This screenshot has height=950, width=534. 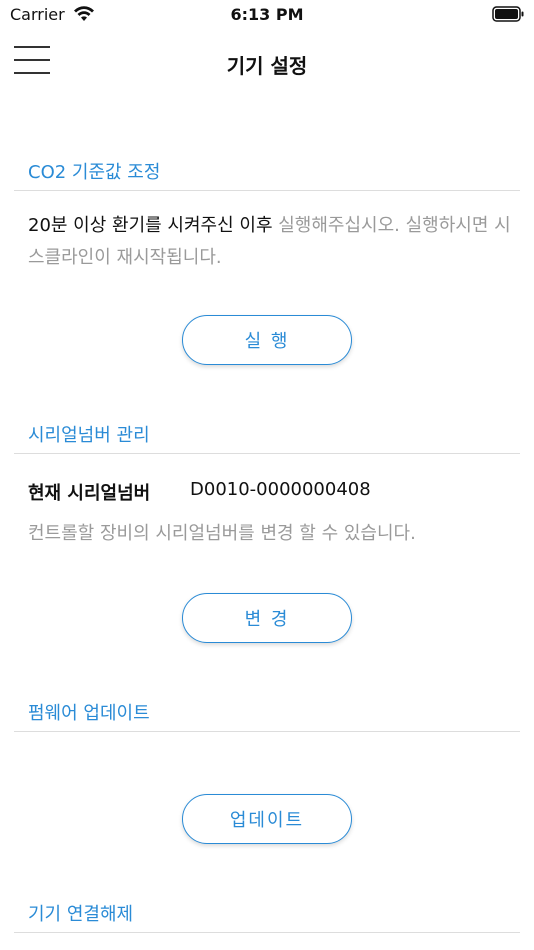 What do you see at coordinates (267, 66) in the screenshot?
I see `page-title: 기기 설정` at bounding box center [267, 66].